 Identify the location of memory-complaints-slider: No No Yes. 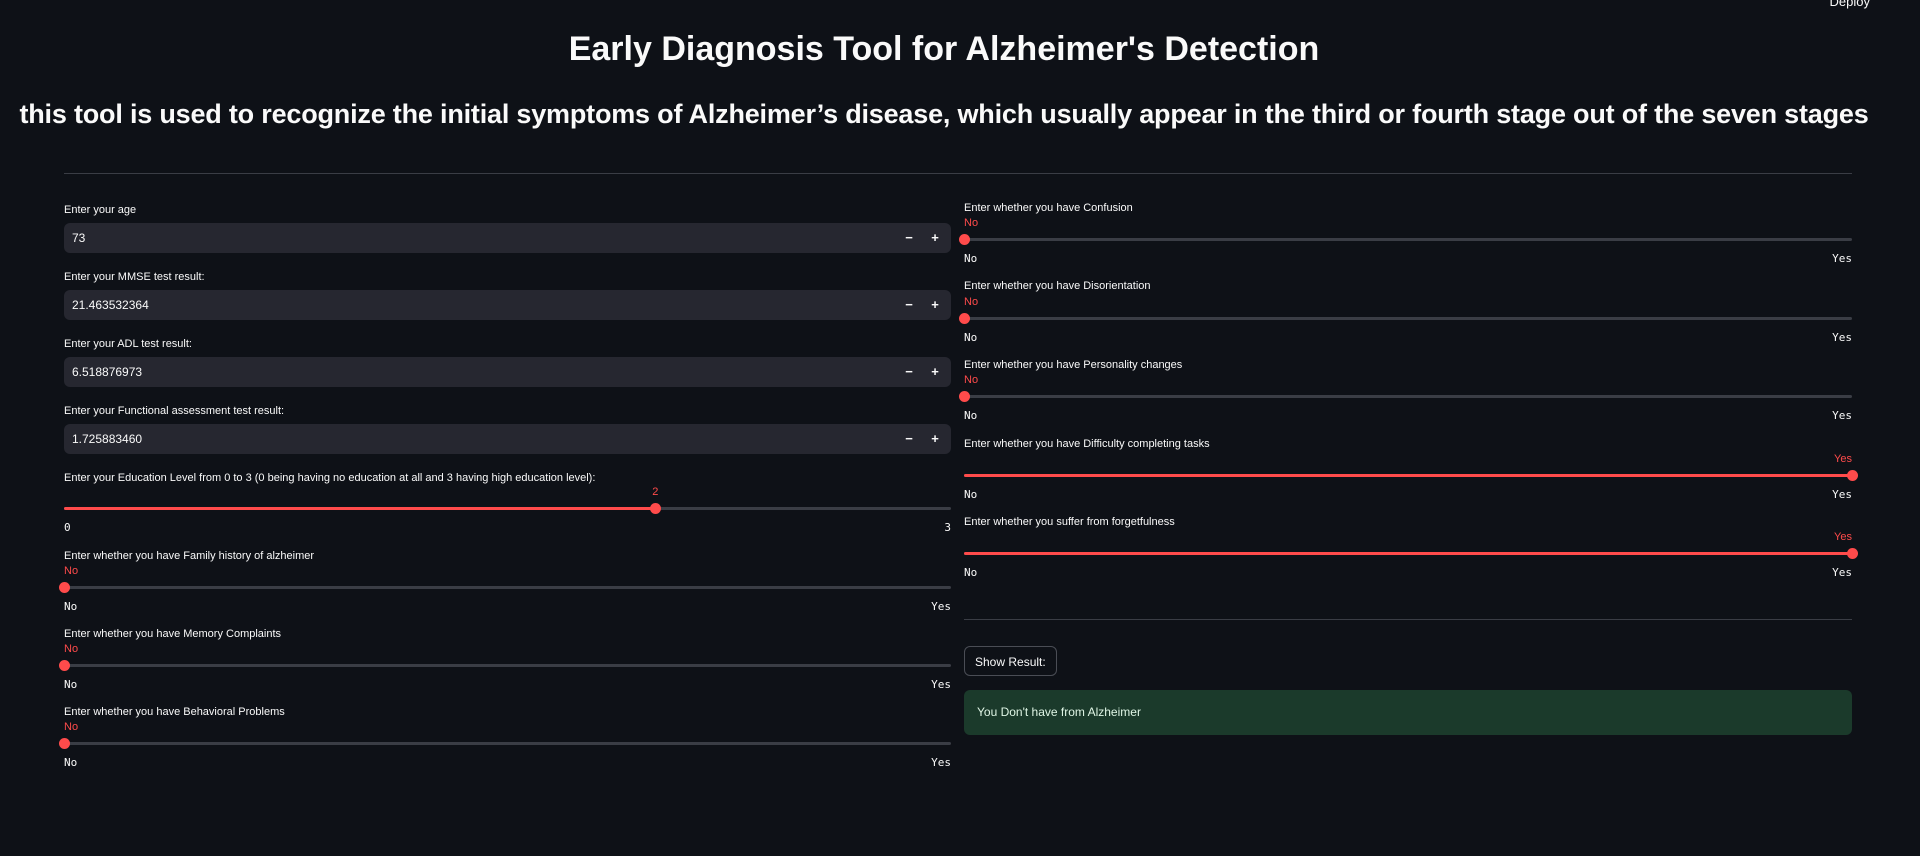
(505, 664).